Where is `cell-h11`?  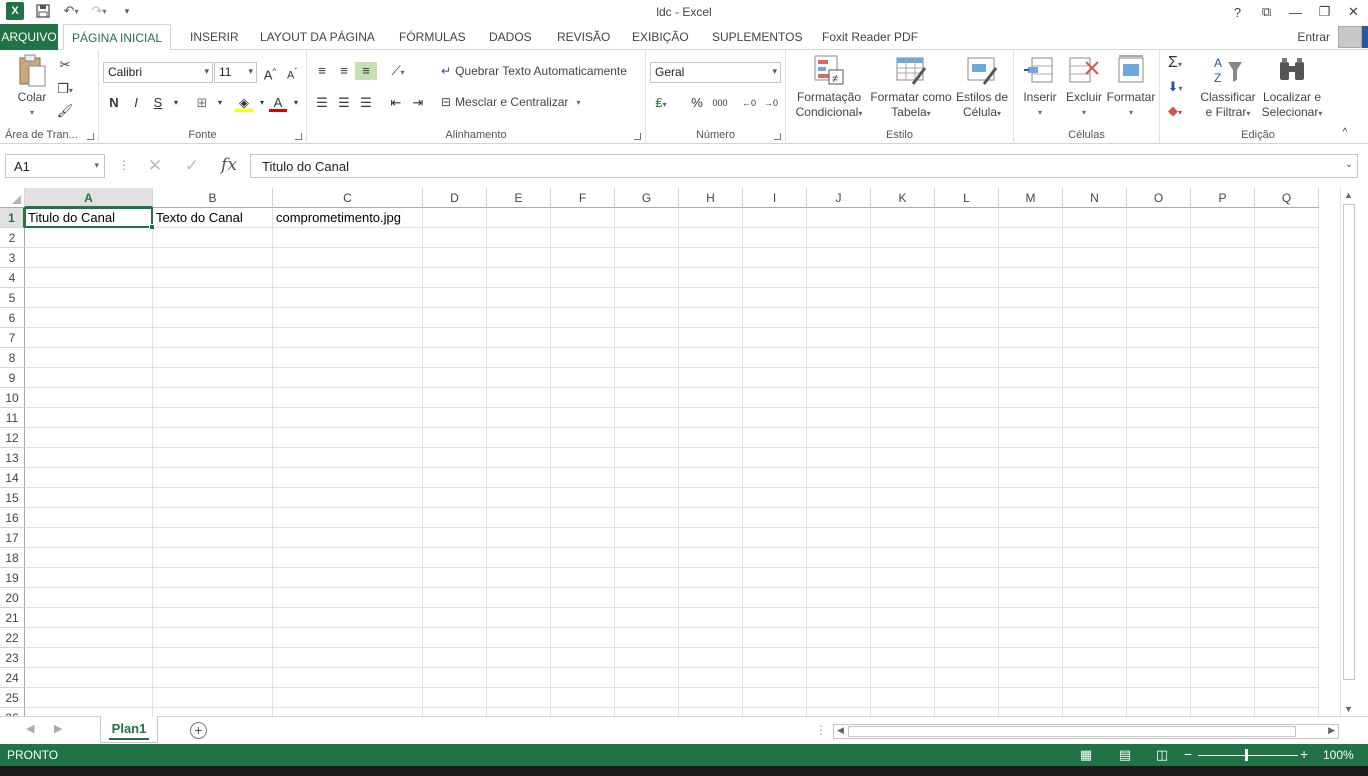 cell-h11 is located at coordinates (711, 418).